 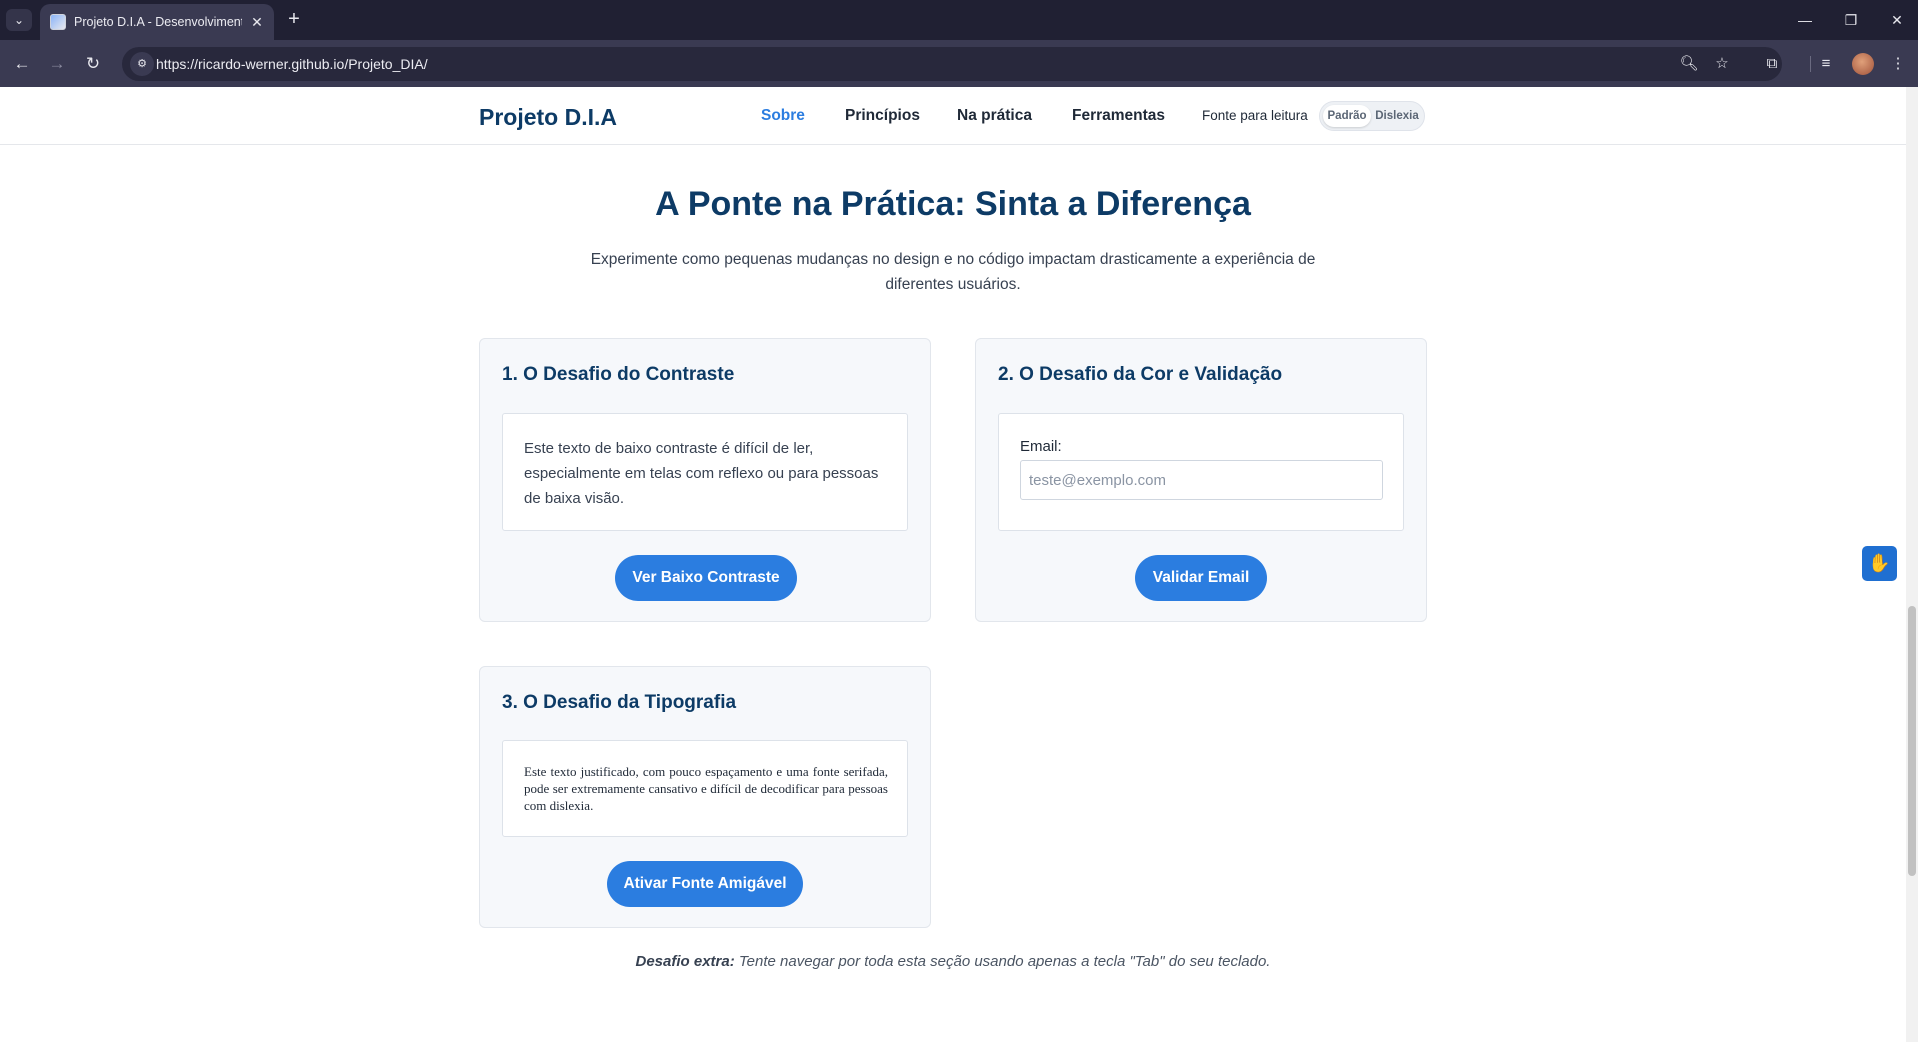 I want to click on menu-icon: ⋮, so click(x=1898, y=64).